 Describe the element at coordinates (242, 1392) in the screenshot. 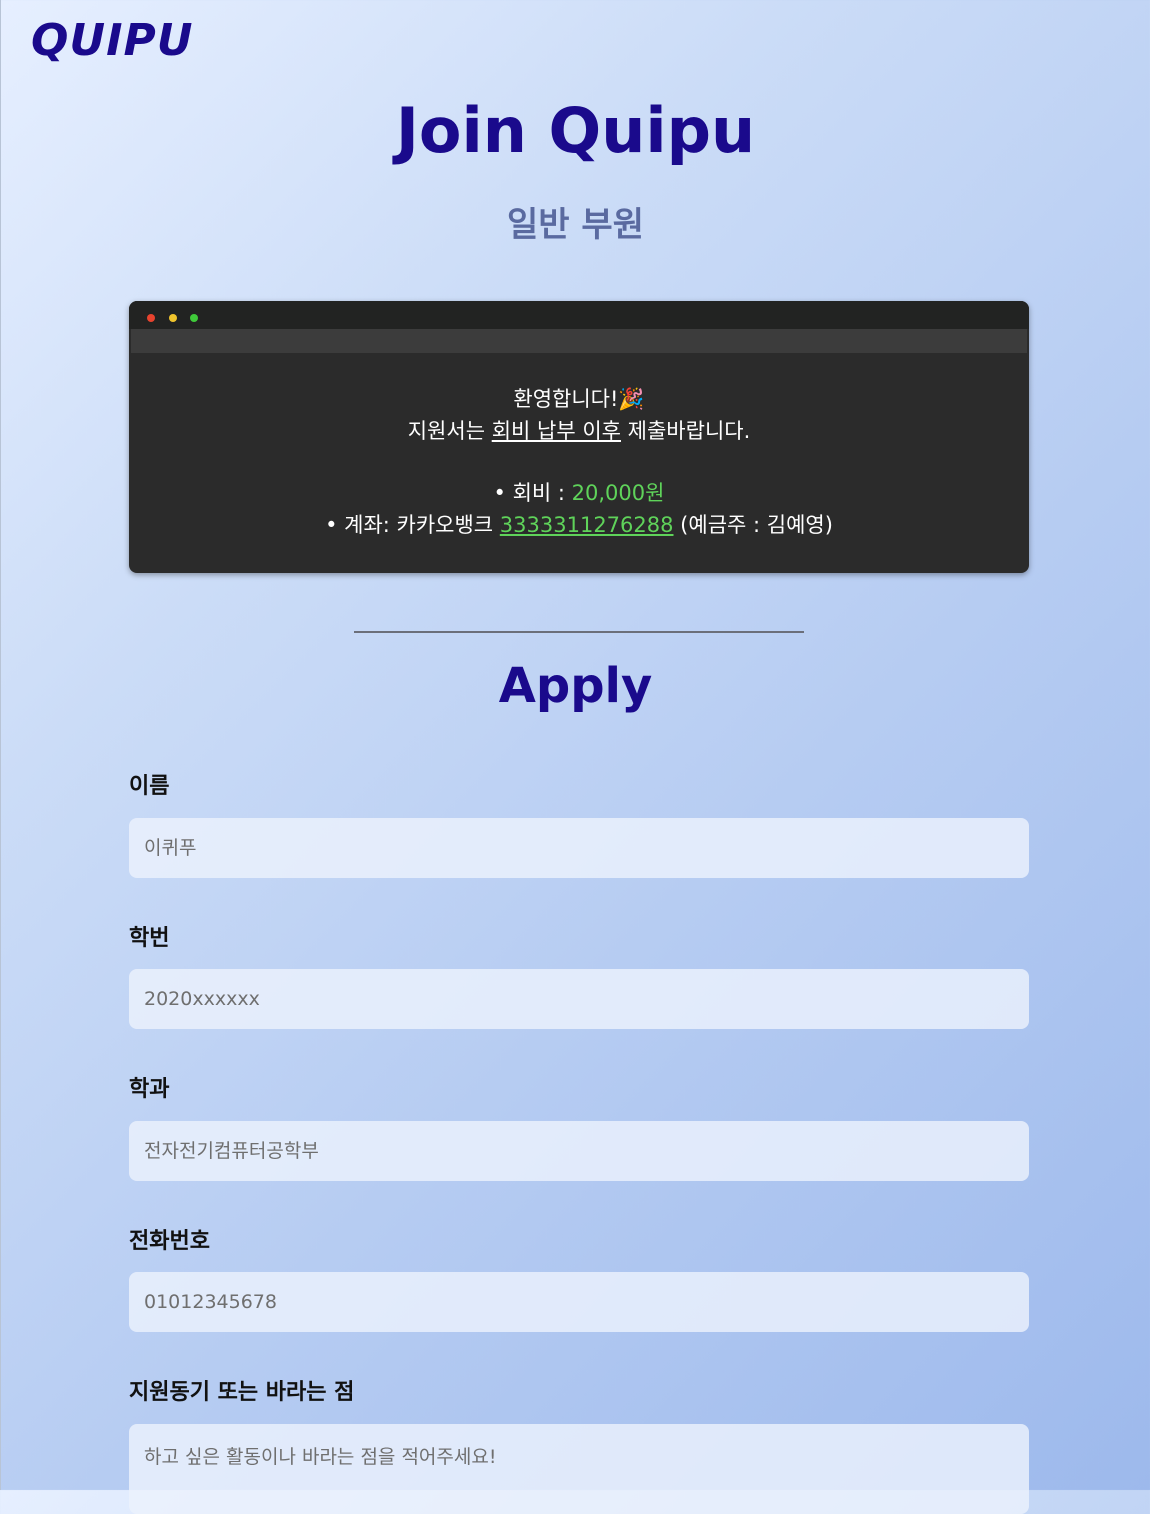

I see `motivation-label: 지원동기 또는 바라는 점` at that location.